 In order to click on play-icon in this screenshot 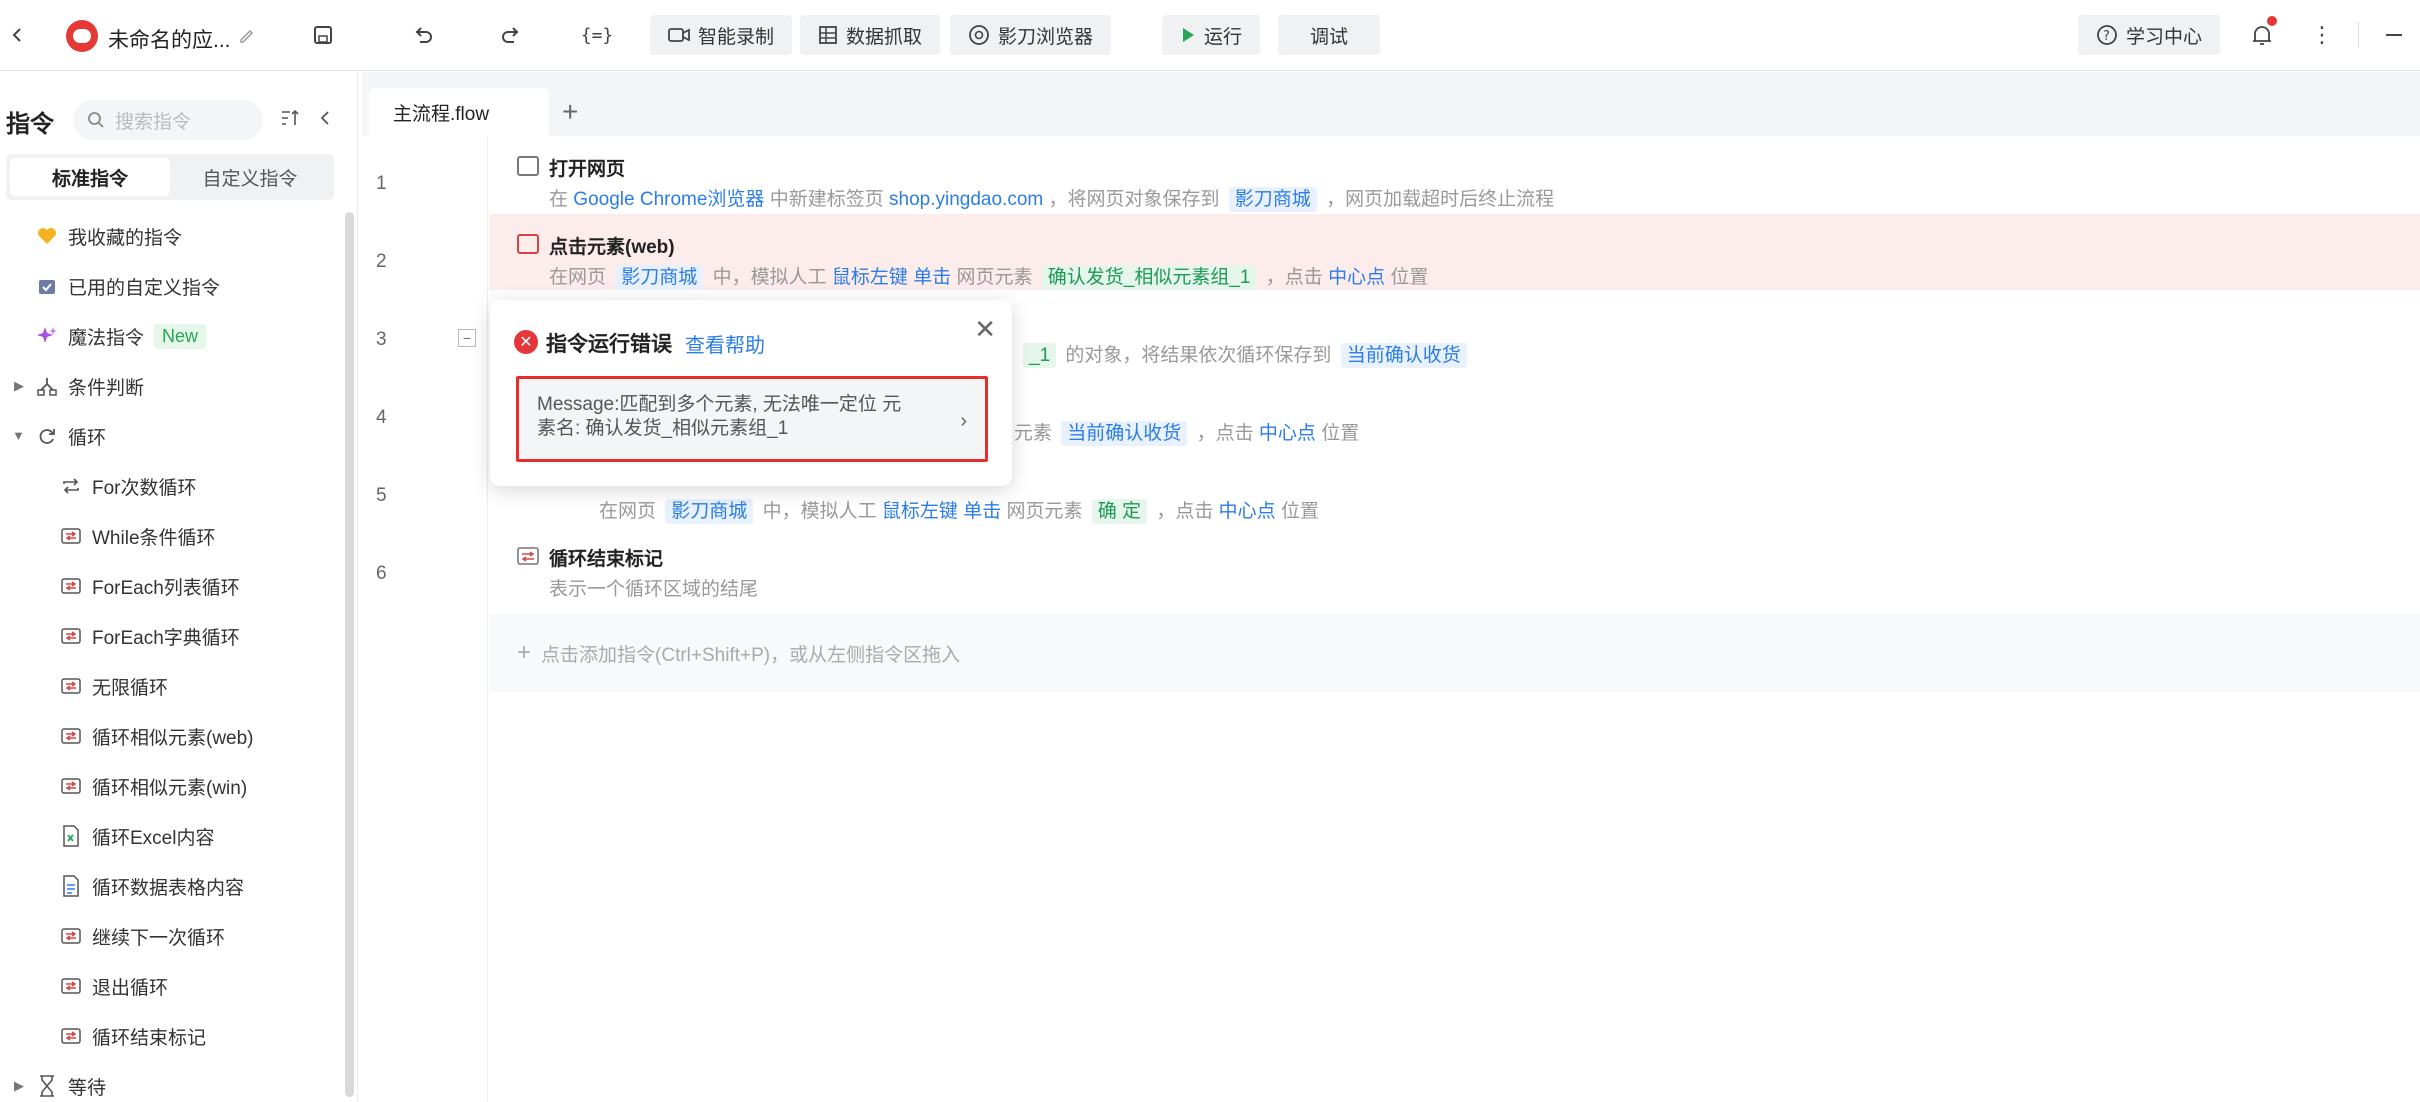, I will do `click(1188, 35)`.